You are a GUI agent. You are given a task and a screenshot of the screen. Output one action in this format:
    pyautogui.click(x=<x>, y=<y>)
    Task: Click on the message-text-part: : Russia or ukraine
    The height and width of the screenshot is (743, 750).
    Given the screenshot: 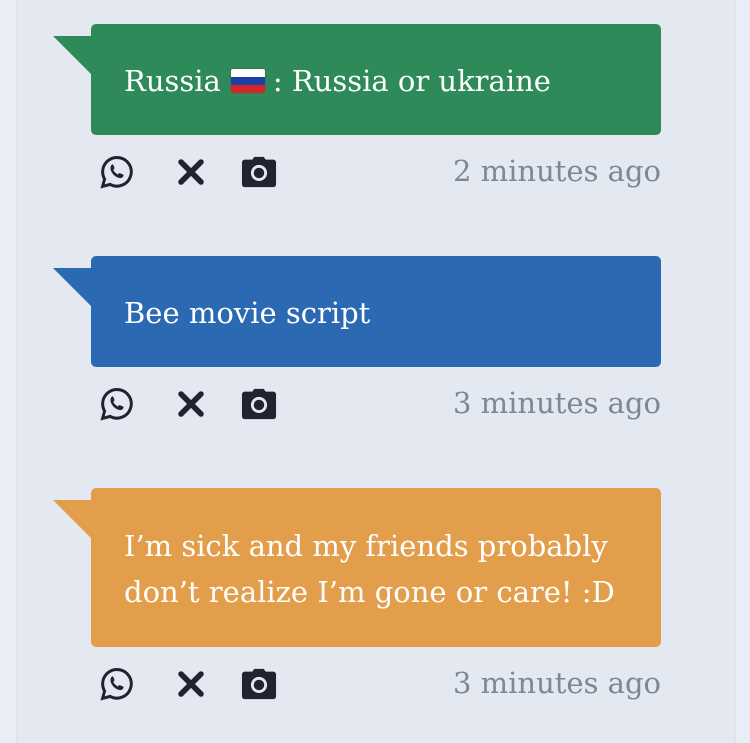 What is the action you would take?
    pyautogui.click(x=411, y=80)
    